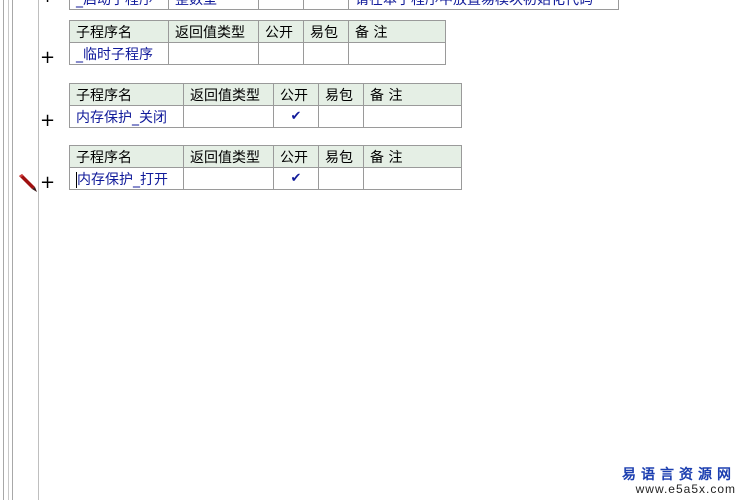 This screenshot has width=744, height=500. What do you see at coordinates (483, 5) in the screenshot?
I see `remark-cell: 请在本子程序中放置易模块初始化代码` at bounding box center [483, 5].